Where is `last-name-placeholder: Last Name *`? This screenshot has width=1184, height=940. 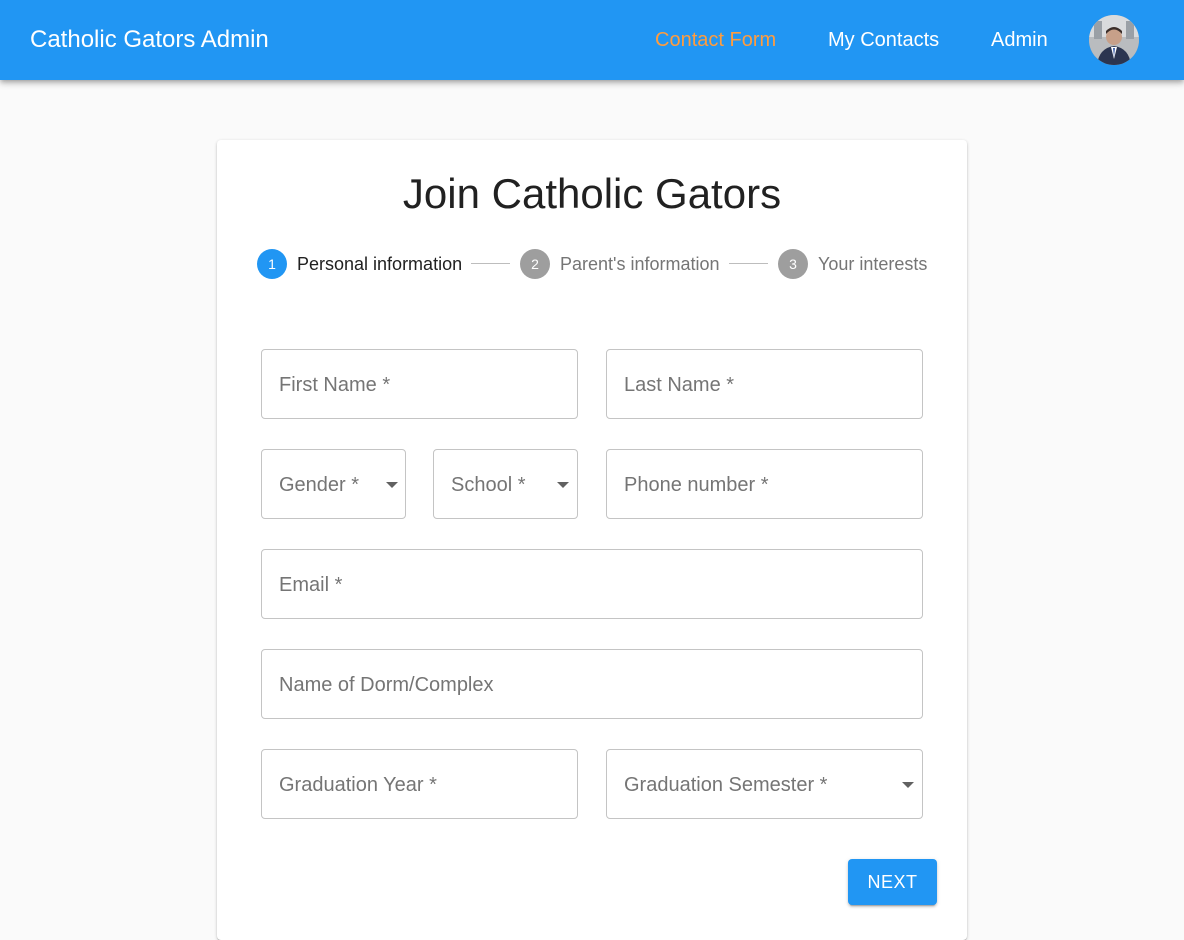 last-name-placeholder: Last Name * is located at coordinates (679, 385).